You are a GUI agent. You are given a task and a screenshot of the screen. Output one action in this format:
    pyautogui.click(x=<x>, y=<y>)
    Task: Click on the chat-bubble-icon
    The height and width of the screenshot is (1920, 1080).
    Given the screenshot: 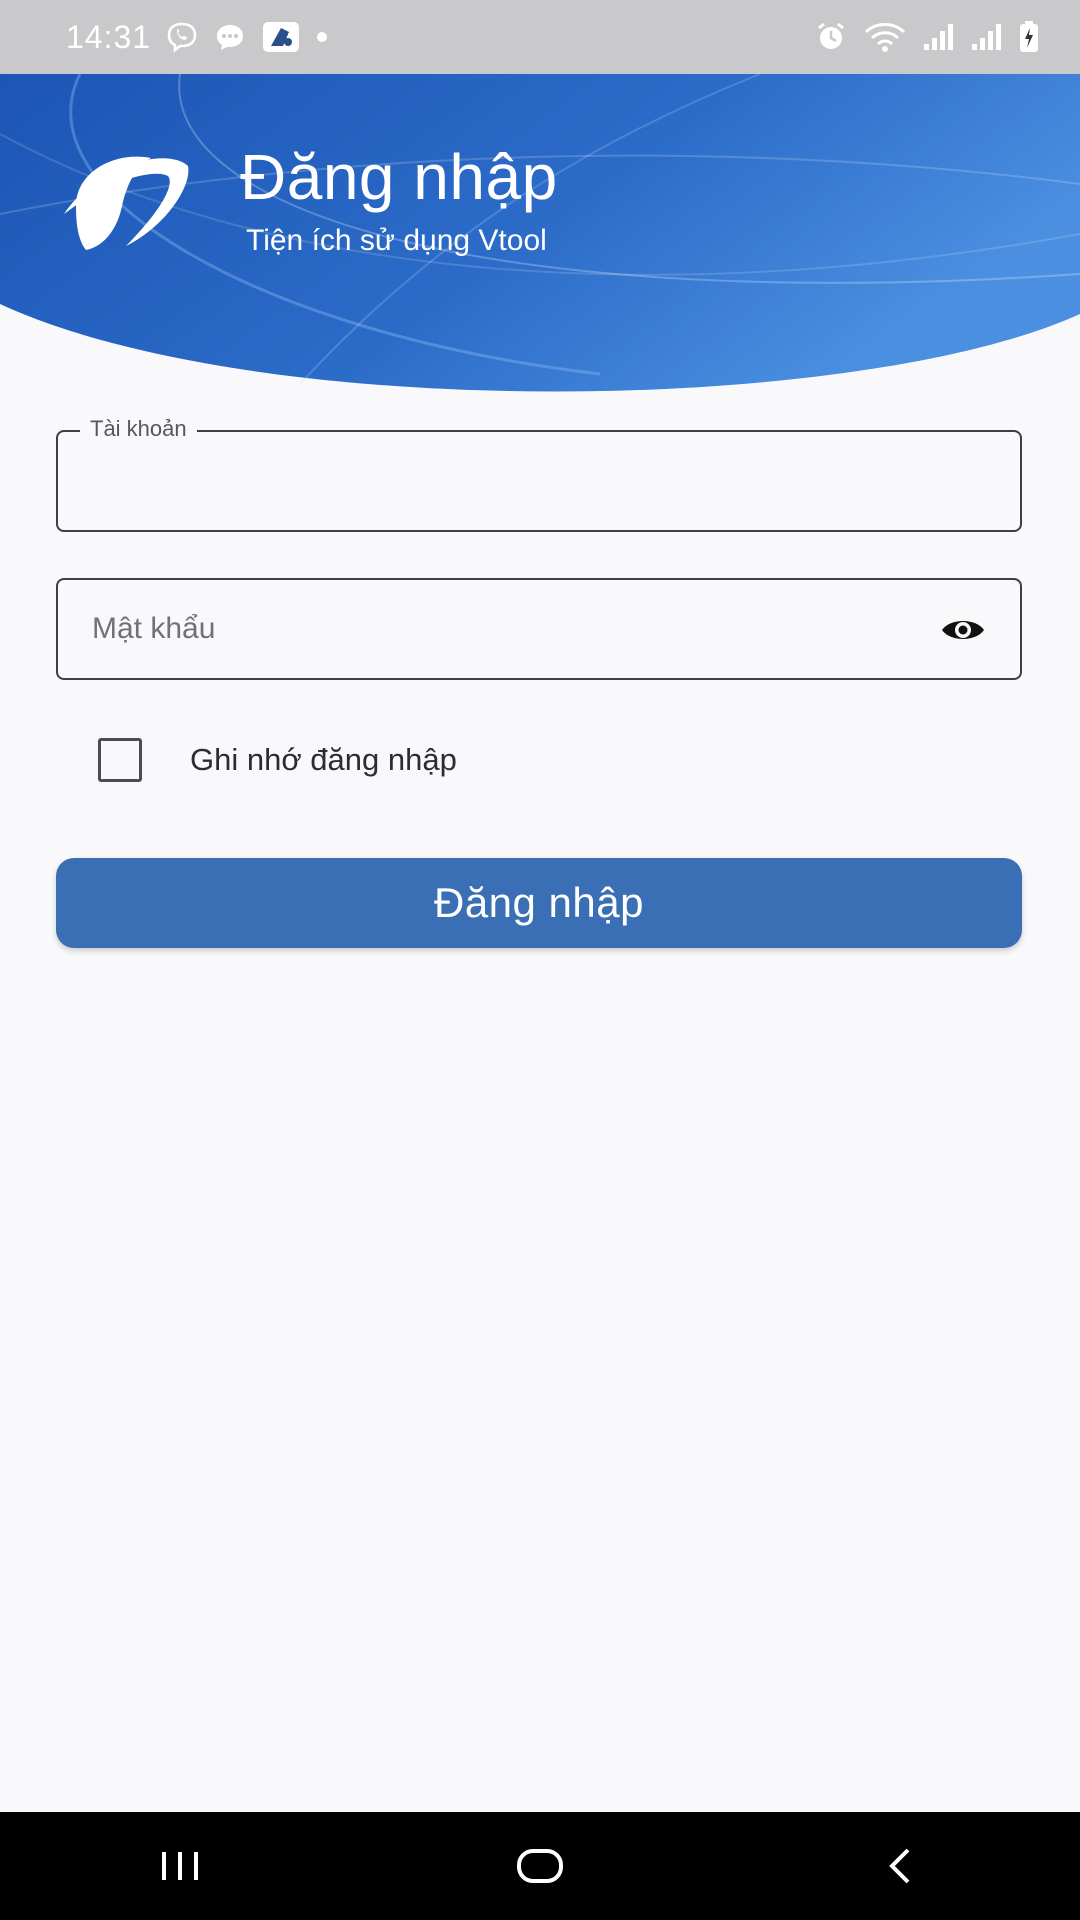 What is the action you would take?
    pyautogui.click(x=230, y=37)
    